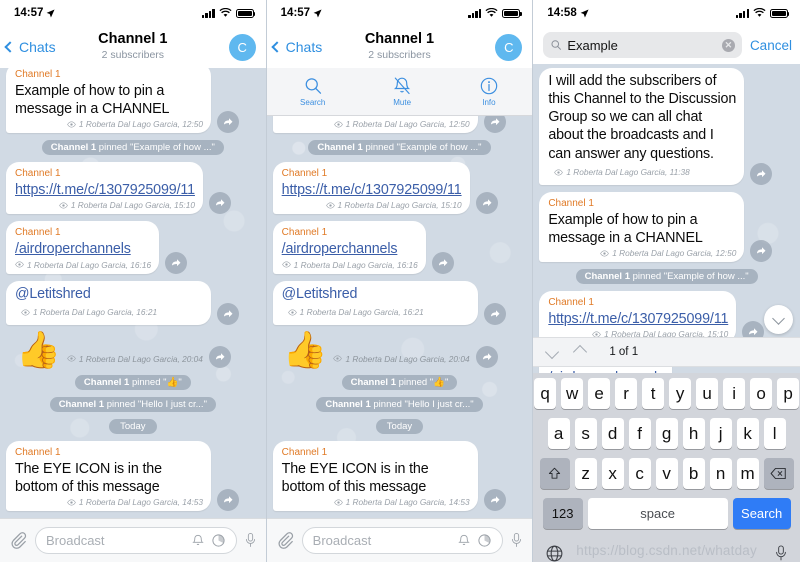  What do you see at coordinates (132, 404) in the screenshot?
I see `pinned-service-message: Channel 1 pinned "Hello I just cr..."` at bounding box center [132, 404].